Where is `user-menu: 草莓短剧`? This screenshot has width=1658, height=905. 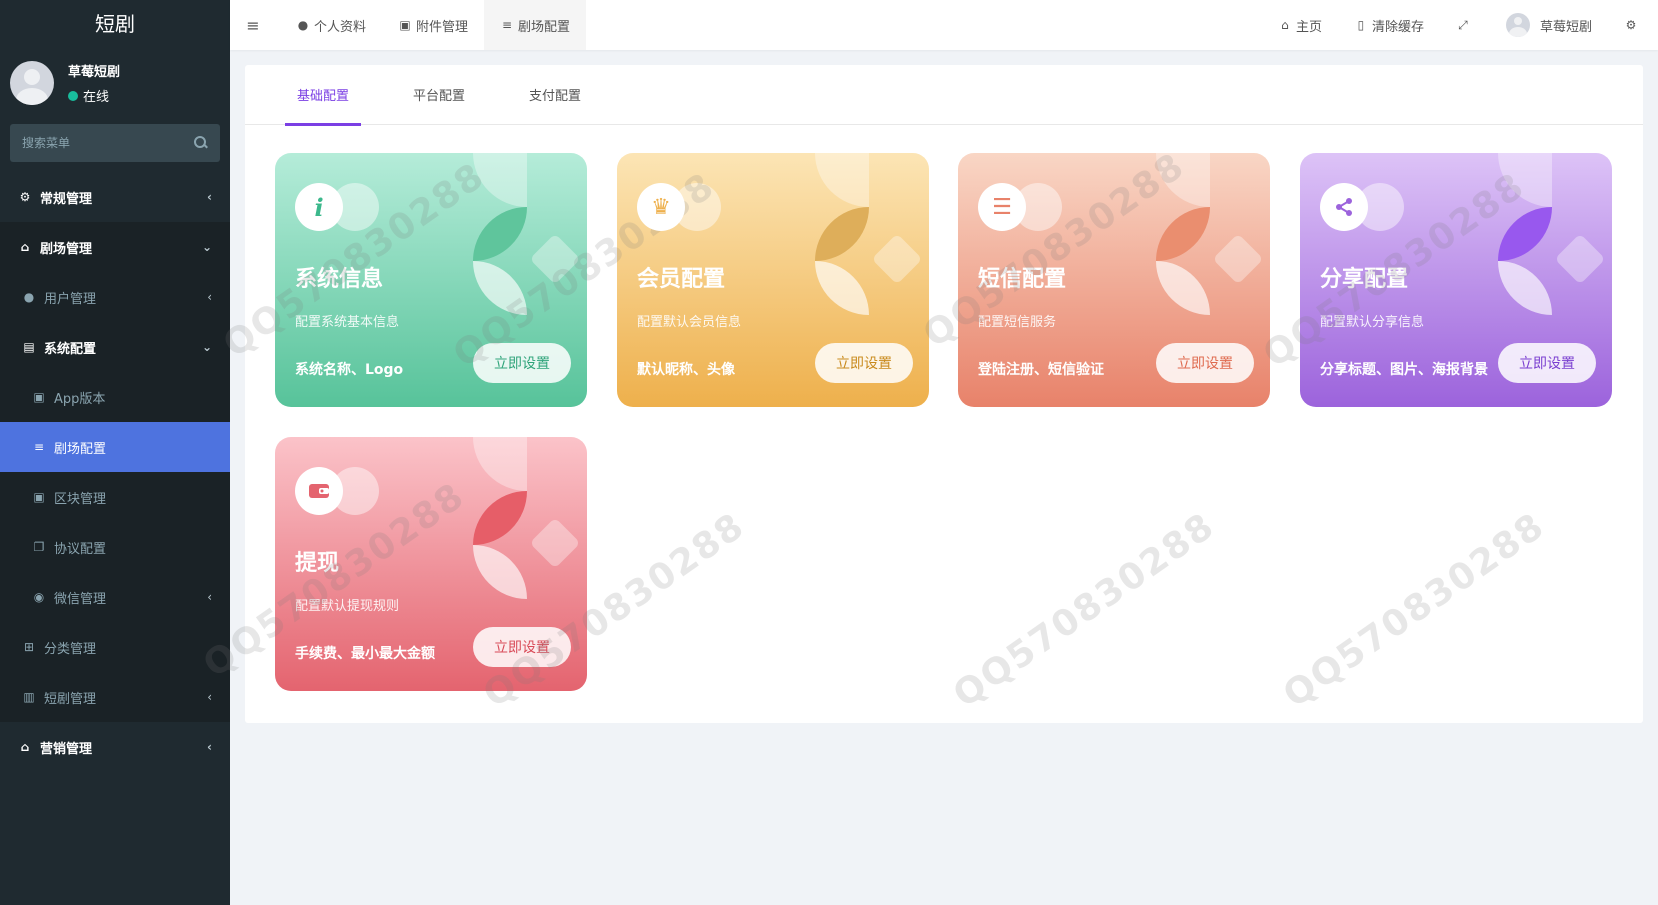
user-menu: 草莓短剧 is located at coordinates (1549, 25).